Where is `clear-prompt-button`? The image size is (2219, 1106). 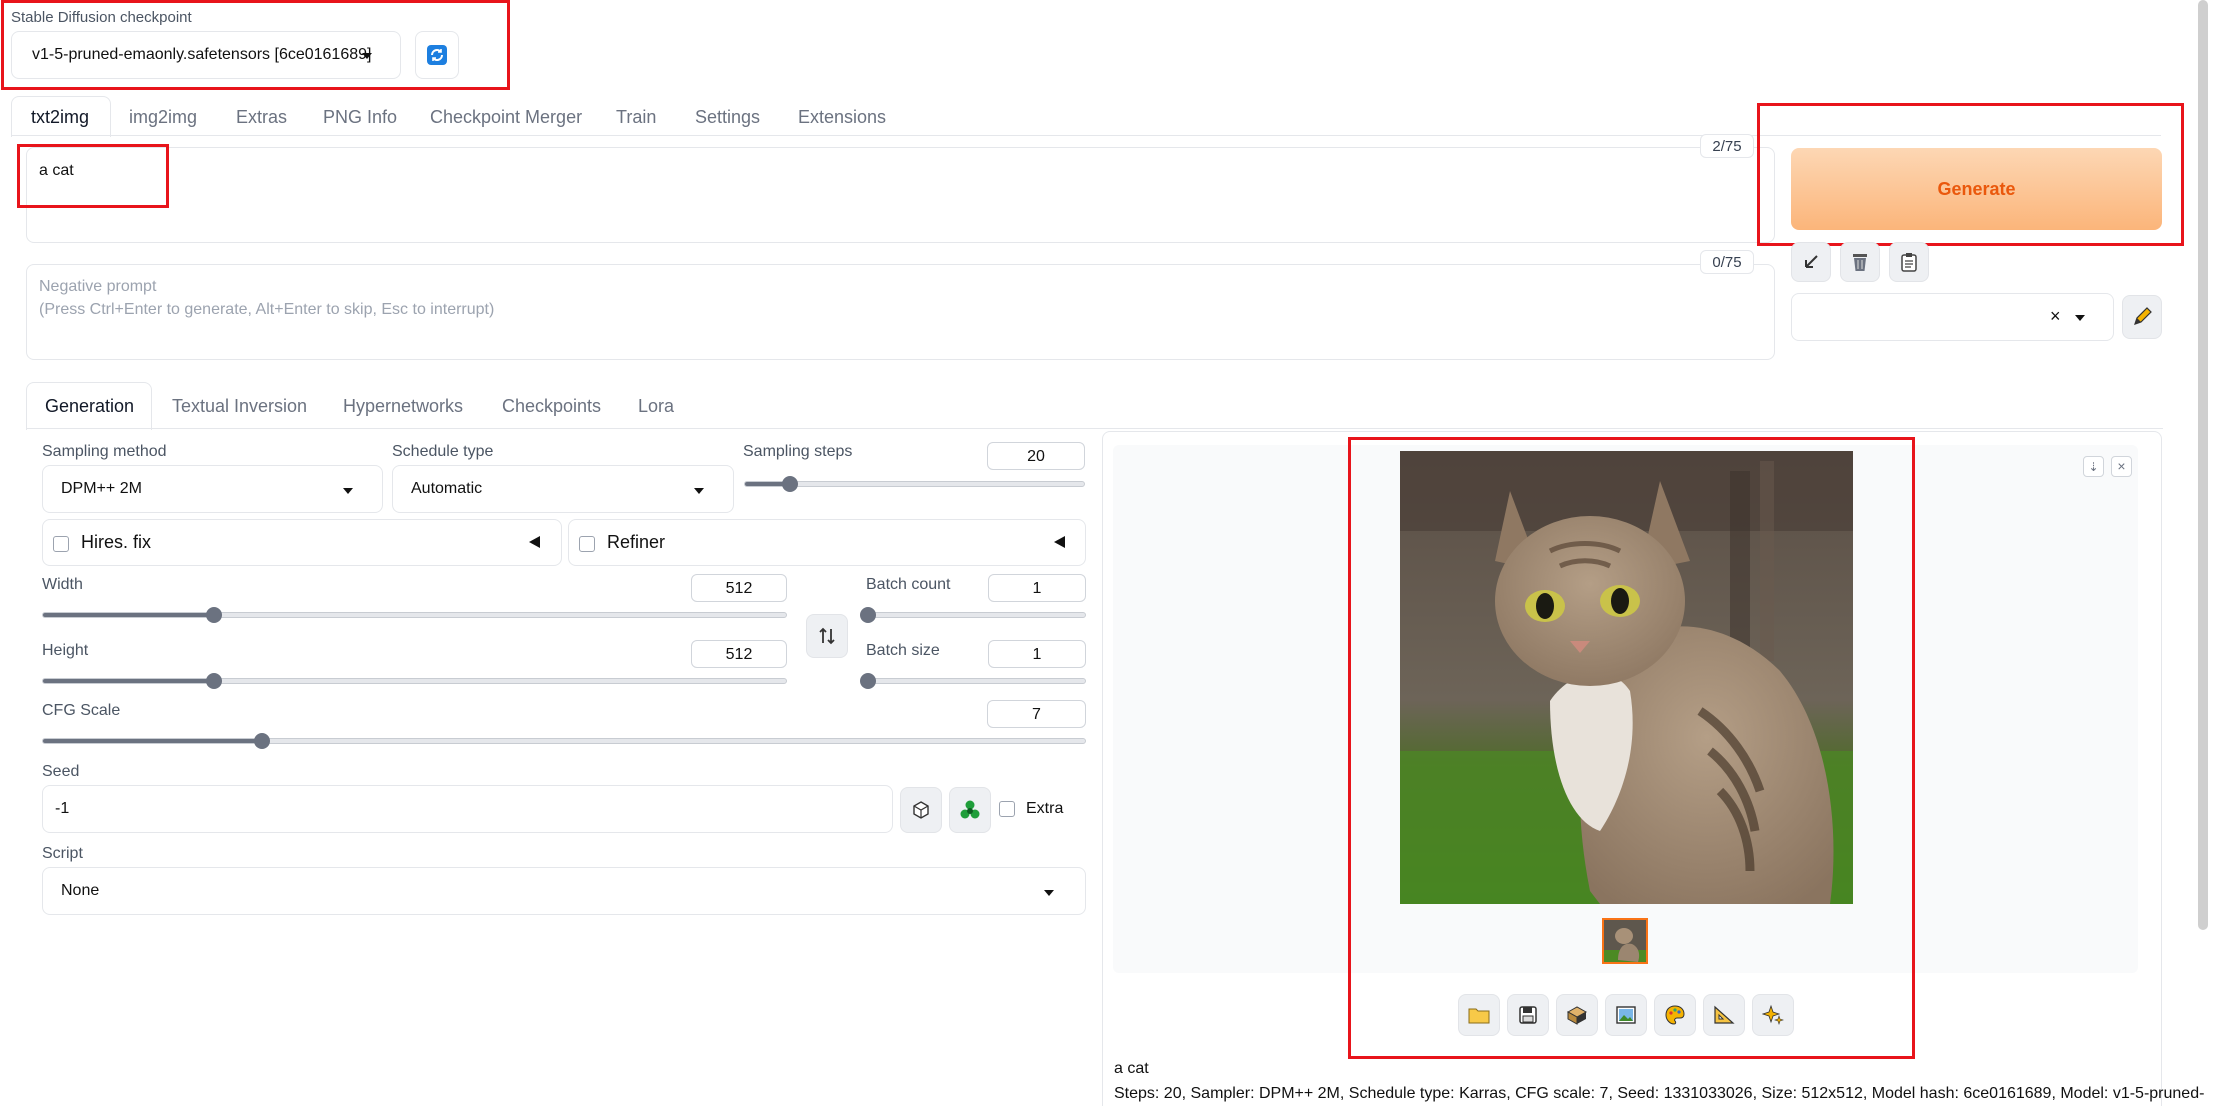 clear-prompt-button is located at coordinates (1860, 262).